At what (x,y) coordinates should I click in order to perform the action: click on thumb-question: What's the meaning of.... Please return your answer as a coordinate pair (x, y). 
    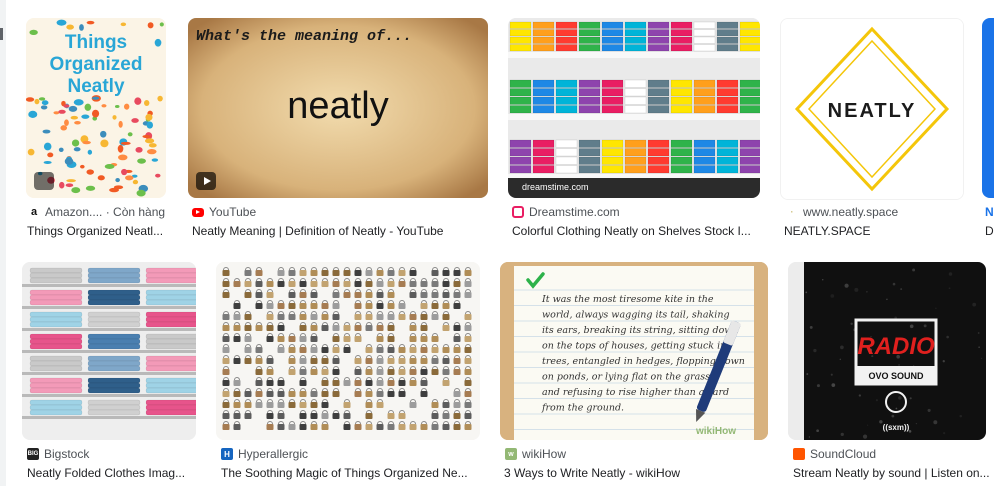
    Looking at the image, I should click on (304, 36).